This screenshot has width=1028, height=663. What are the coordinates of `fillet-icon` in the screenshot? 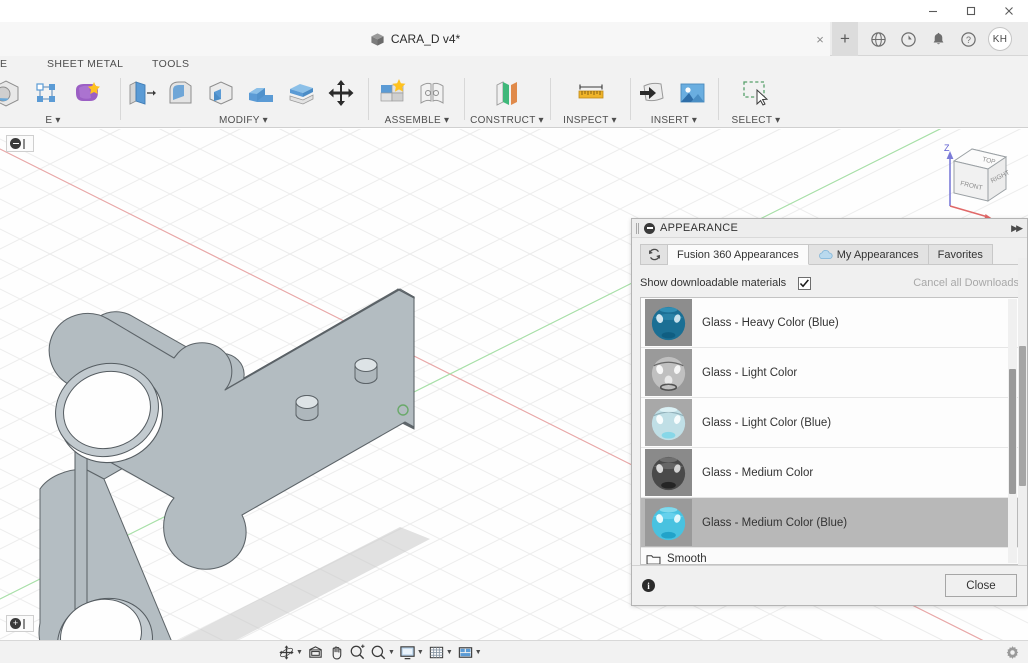 It's located at (181, 93).